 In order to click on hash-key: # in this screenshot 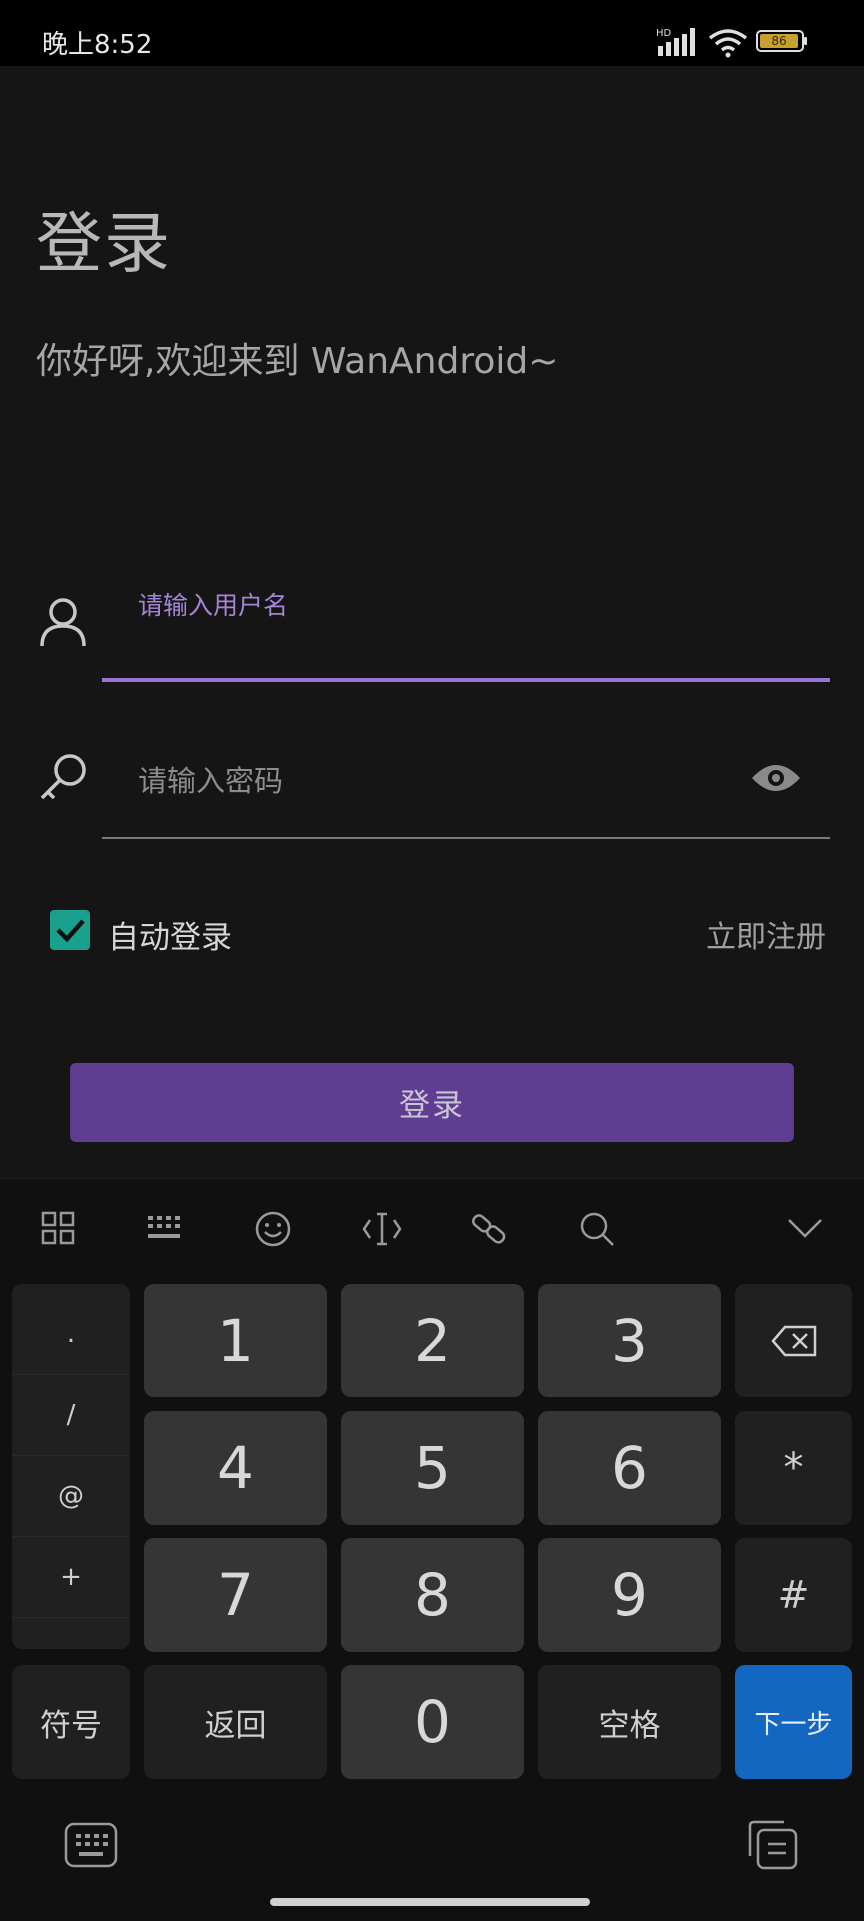, I will do `click(793, 1595)`.